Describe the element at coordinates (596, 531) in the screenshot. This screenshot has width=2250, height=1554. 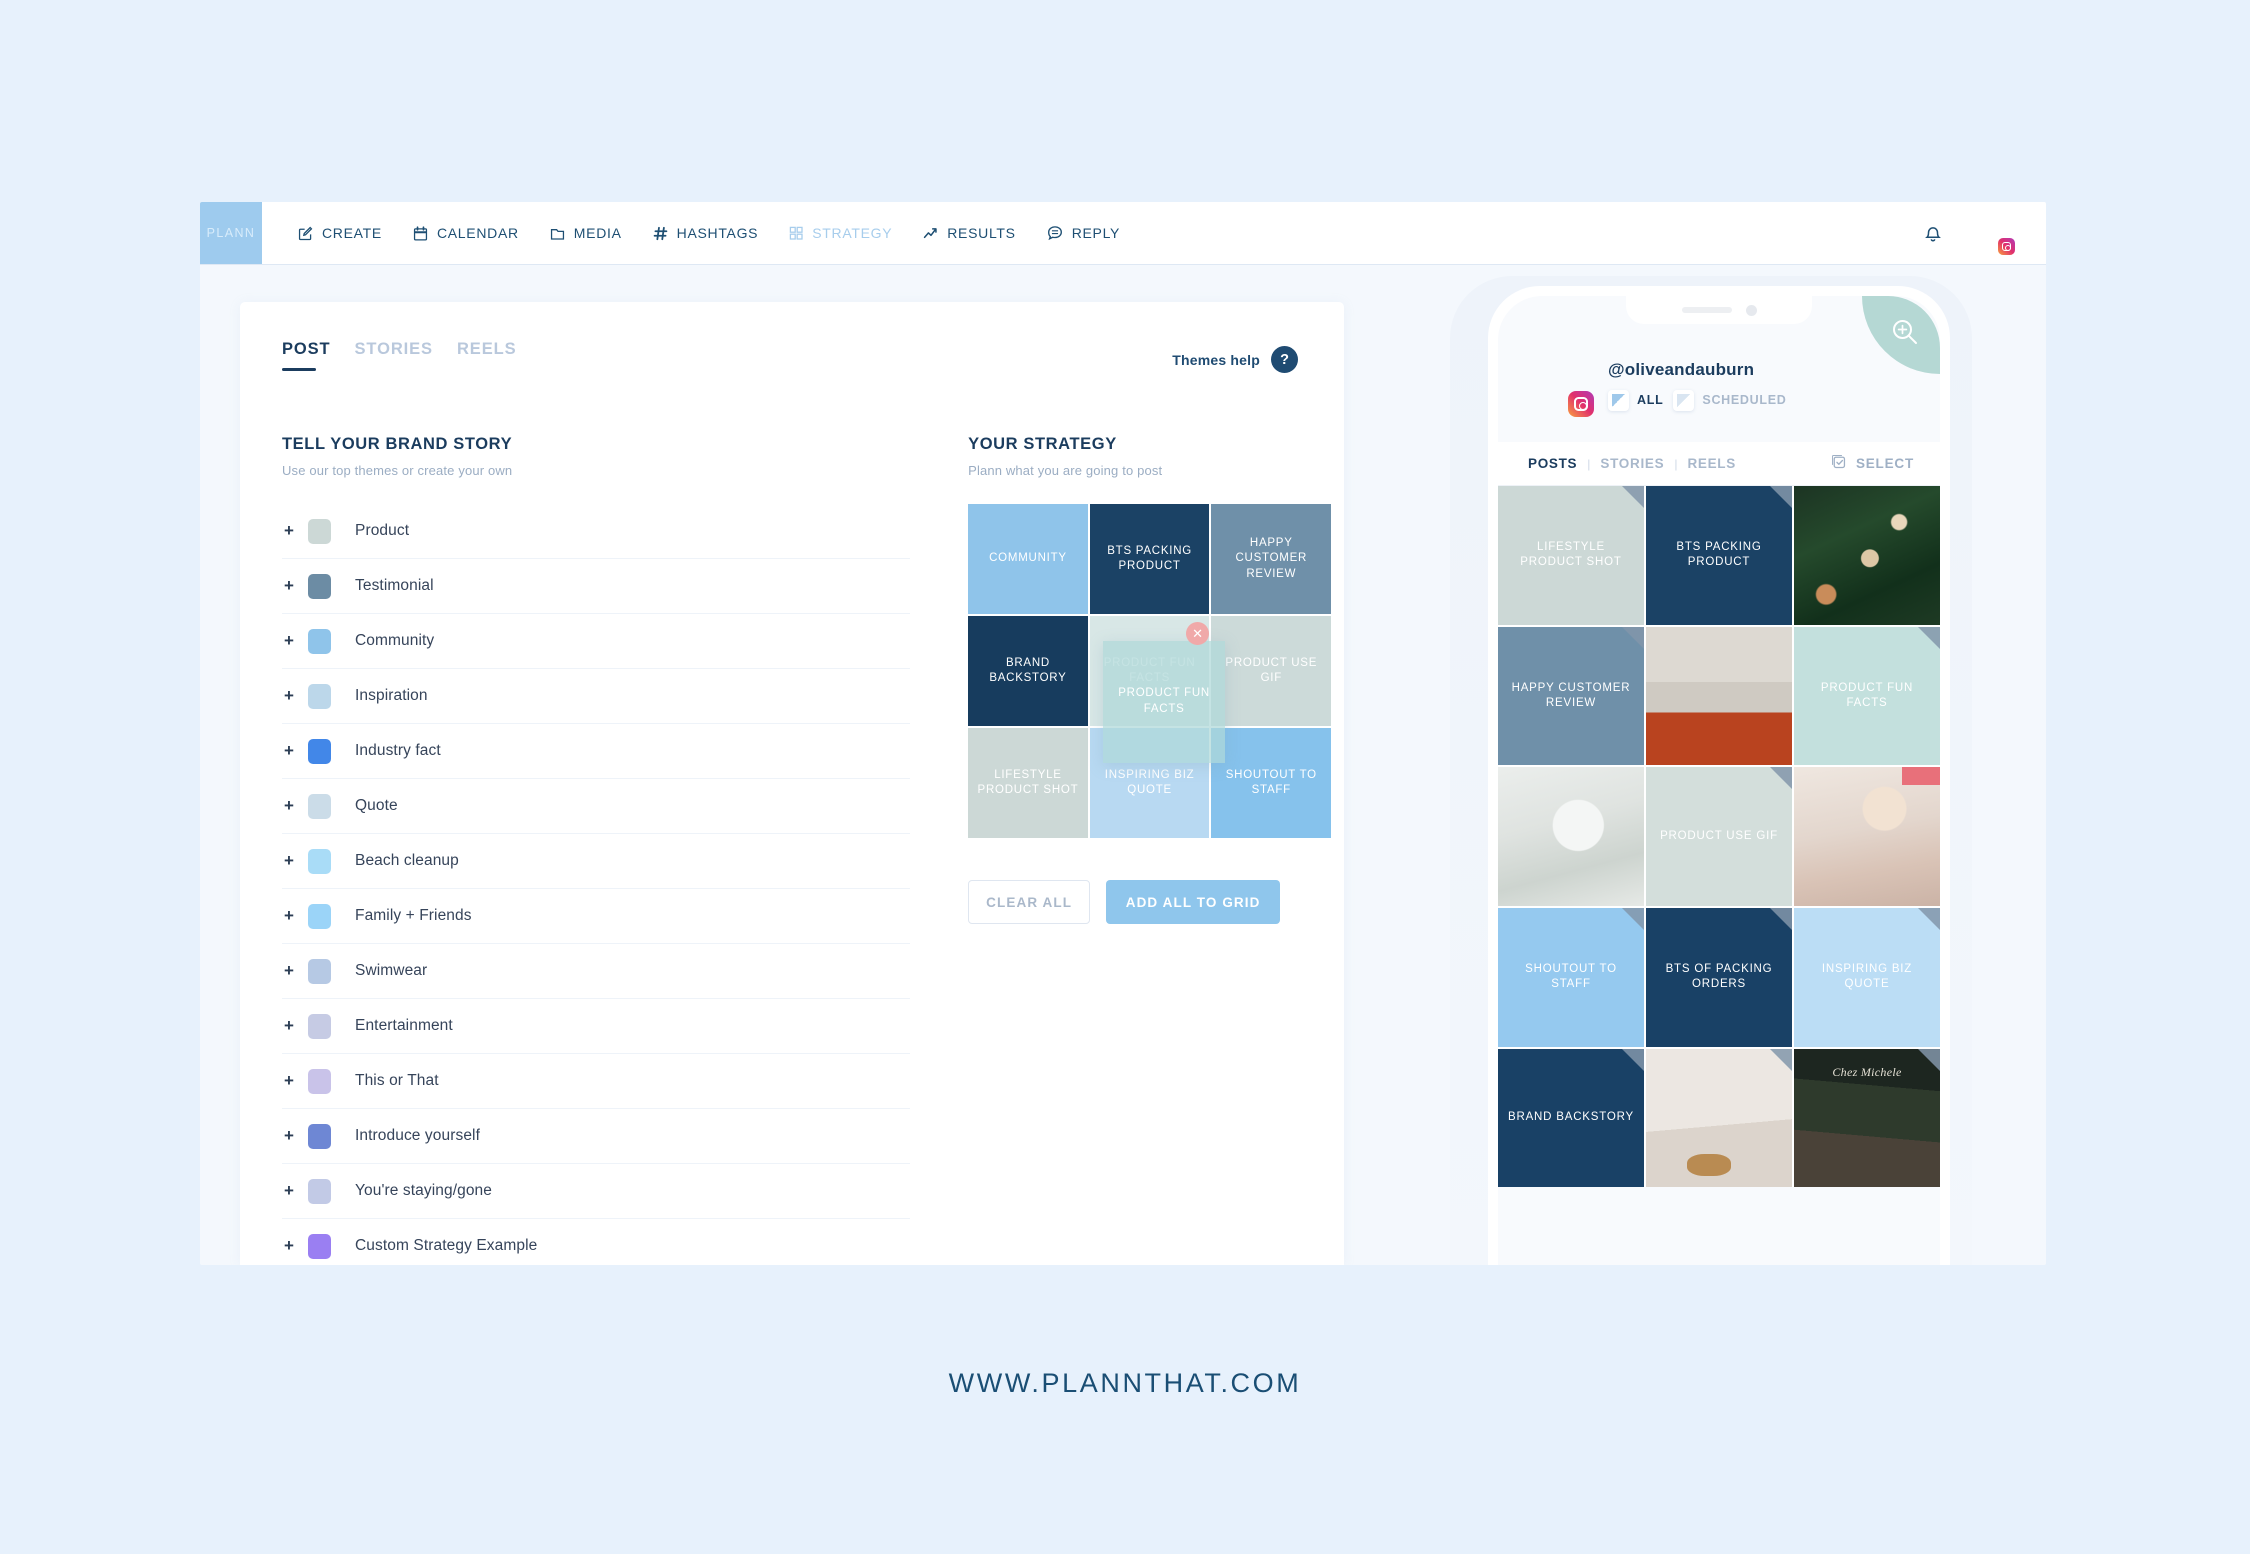
I see `theme-row-product: + Product` at that location.